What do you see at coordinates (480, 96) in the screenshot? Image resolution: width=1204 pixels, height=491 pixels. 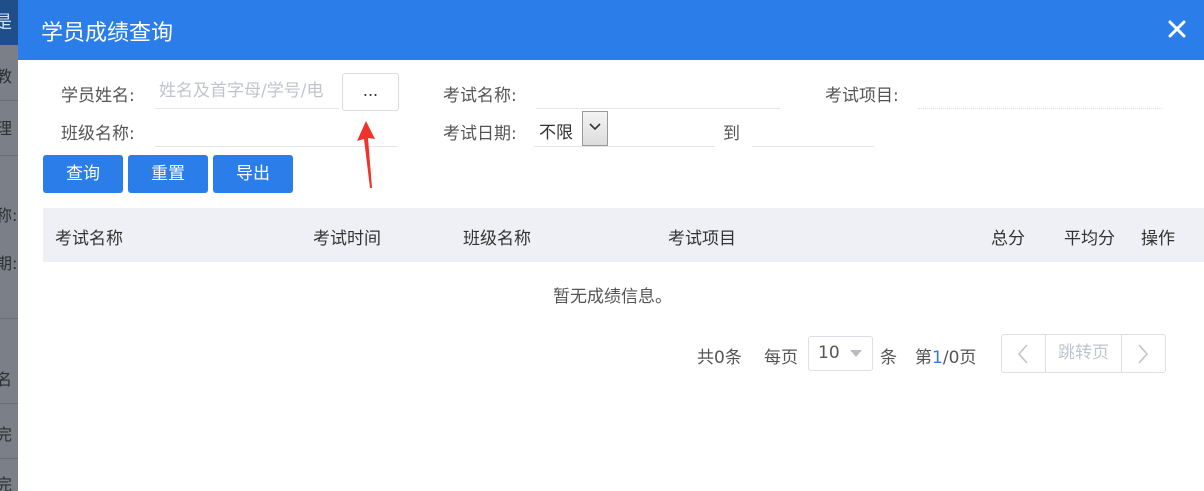 I see `exam-name-label: 考试名称:` at bounding box center [480, 96].